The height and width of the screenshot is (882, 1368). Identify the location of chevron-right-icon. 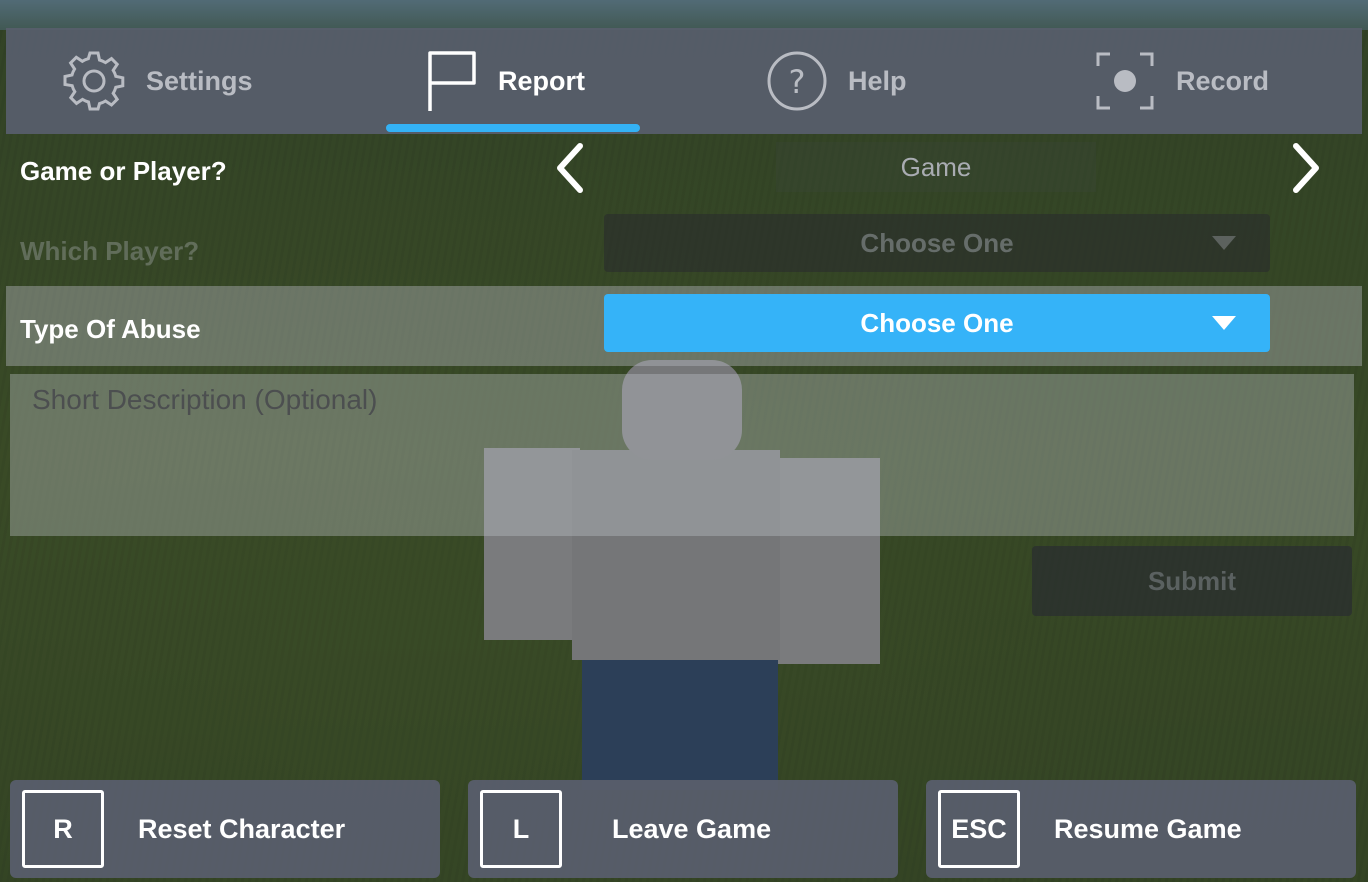
(1306, 168).